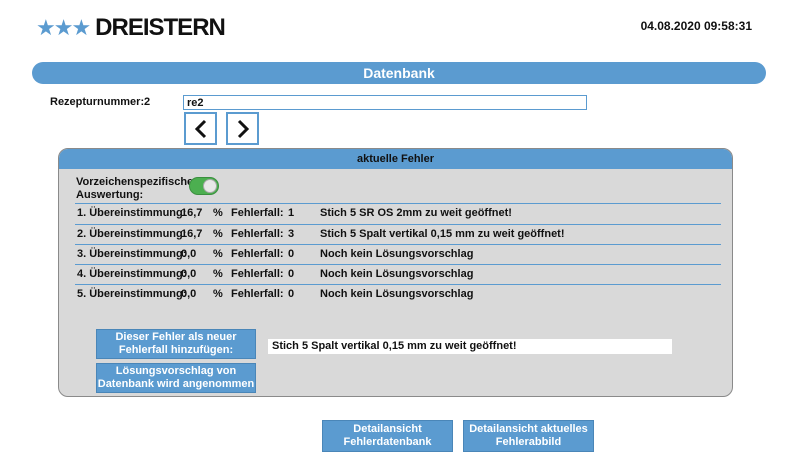 The width and height of the screenshot is (800, 473). Describe the element at coordinates (132, 234) in the screenshot. I see `match-label: 2. Übereinstimmung:` at that location.